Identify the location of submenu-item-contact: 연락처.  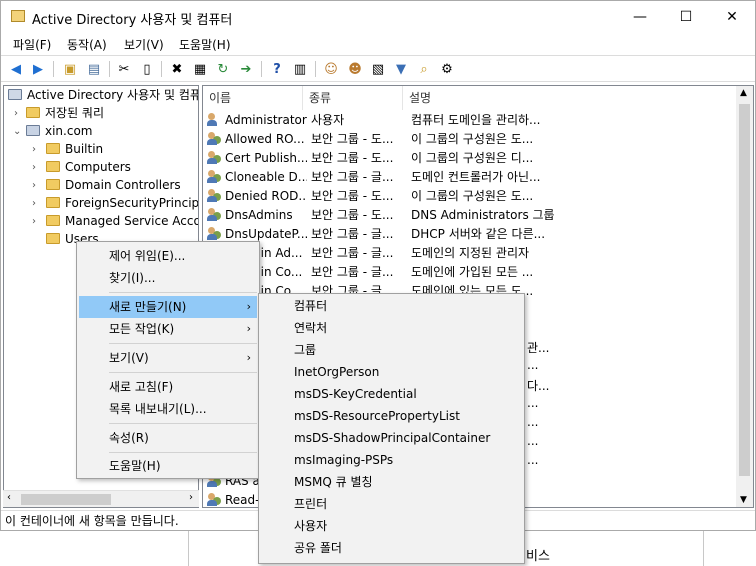
(391, 328).